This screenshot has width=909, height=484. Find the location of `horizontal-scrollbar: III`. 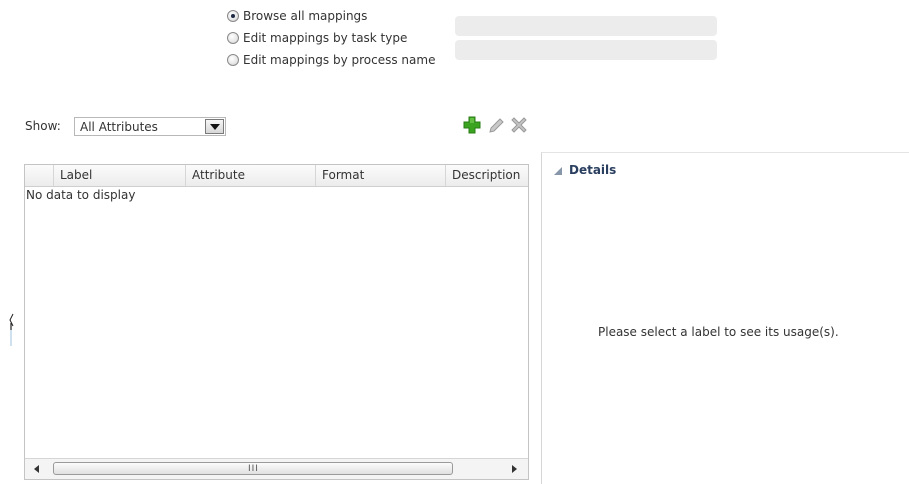

horizontal-scrollbar: III is located at coordinates (276, 468).